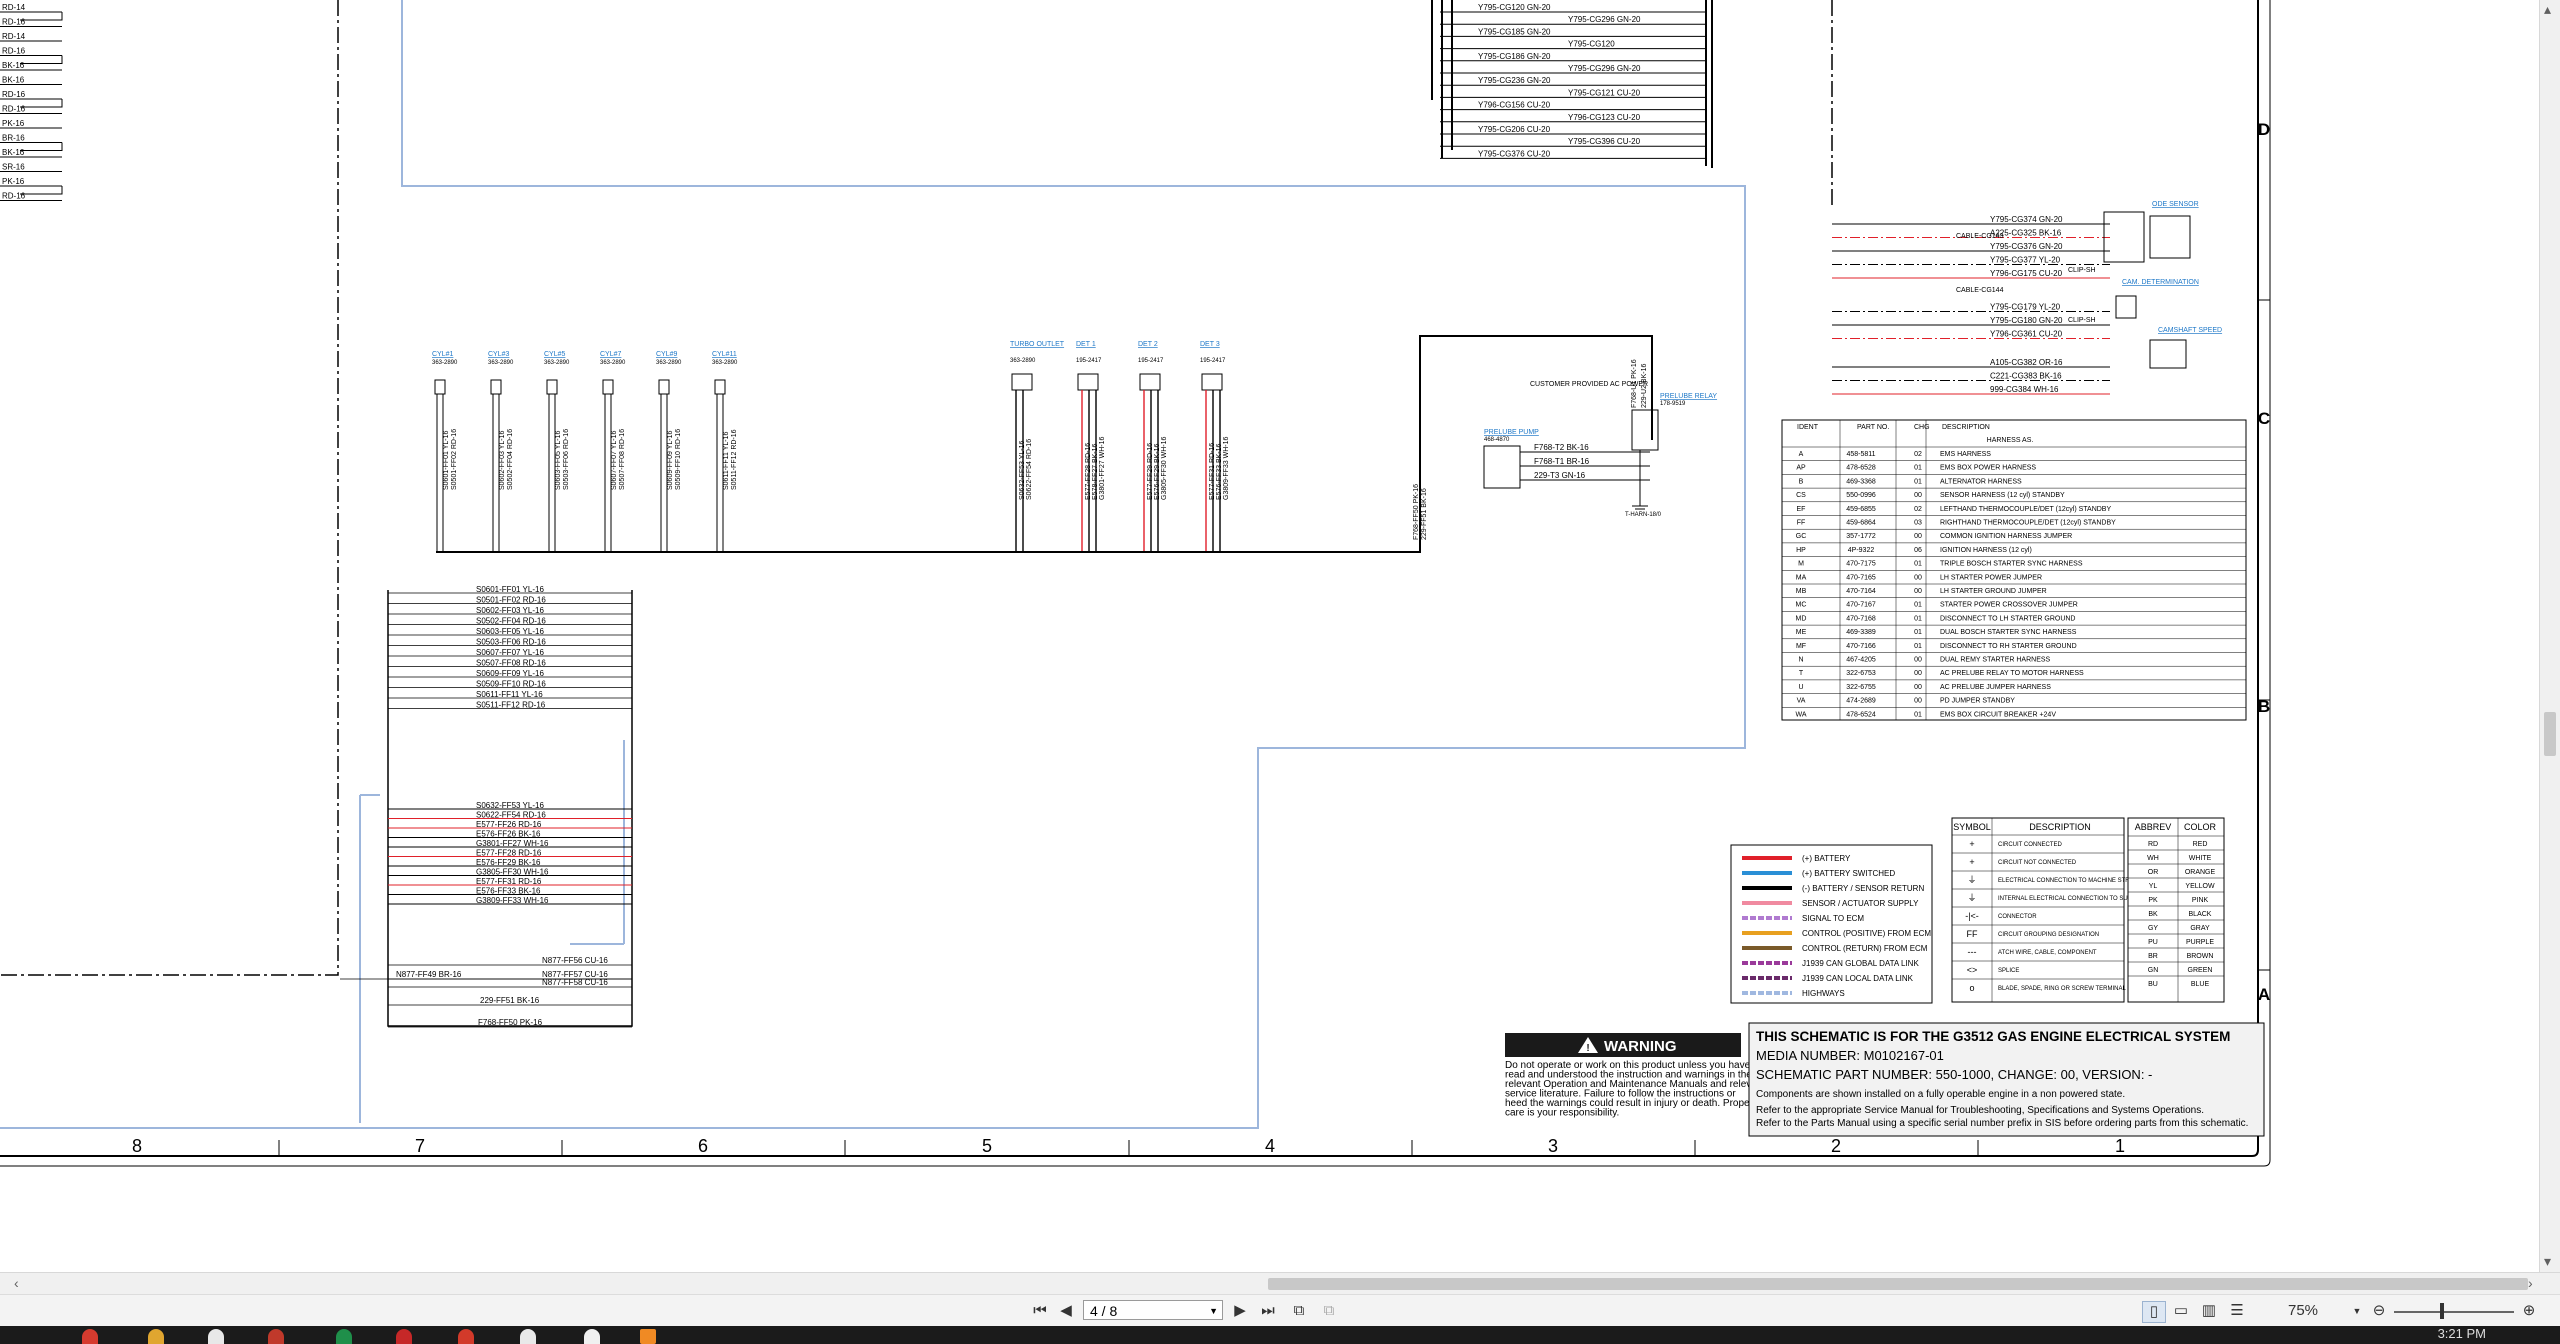 The image size is (2560, 1344). What do you see at coordinates (1861, 577) in the screenshot?
I see `harness-cell: 470-7165` at bounding box center [1861, 577].